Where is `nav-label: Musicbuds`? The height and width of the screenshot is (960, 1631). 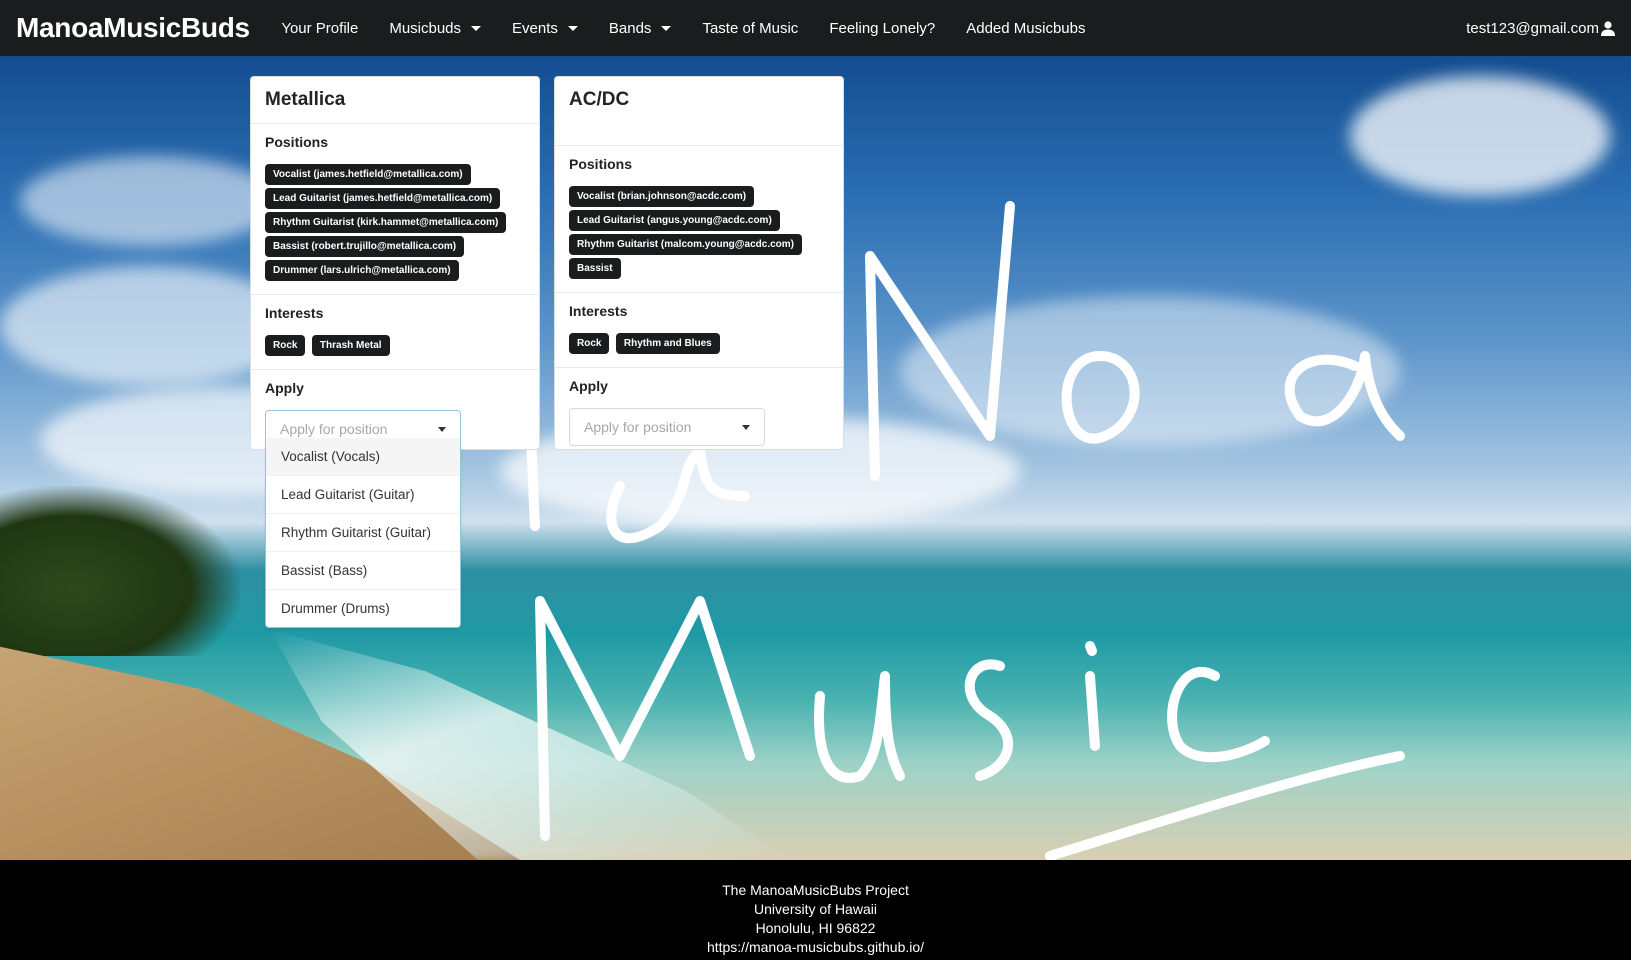 nav-label: Musicbuds is located at coordinates (425, 28).